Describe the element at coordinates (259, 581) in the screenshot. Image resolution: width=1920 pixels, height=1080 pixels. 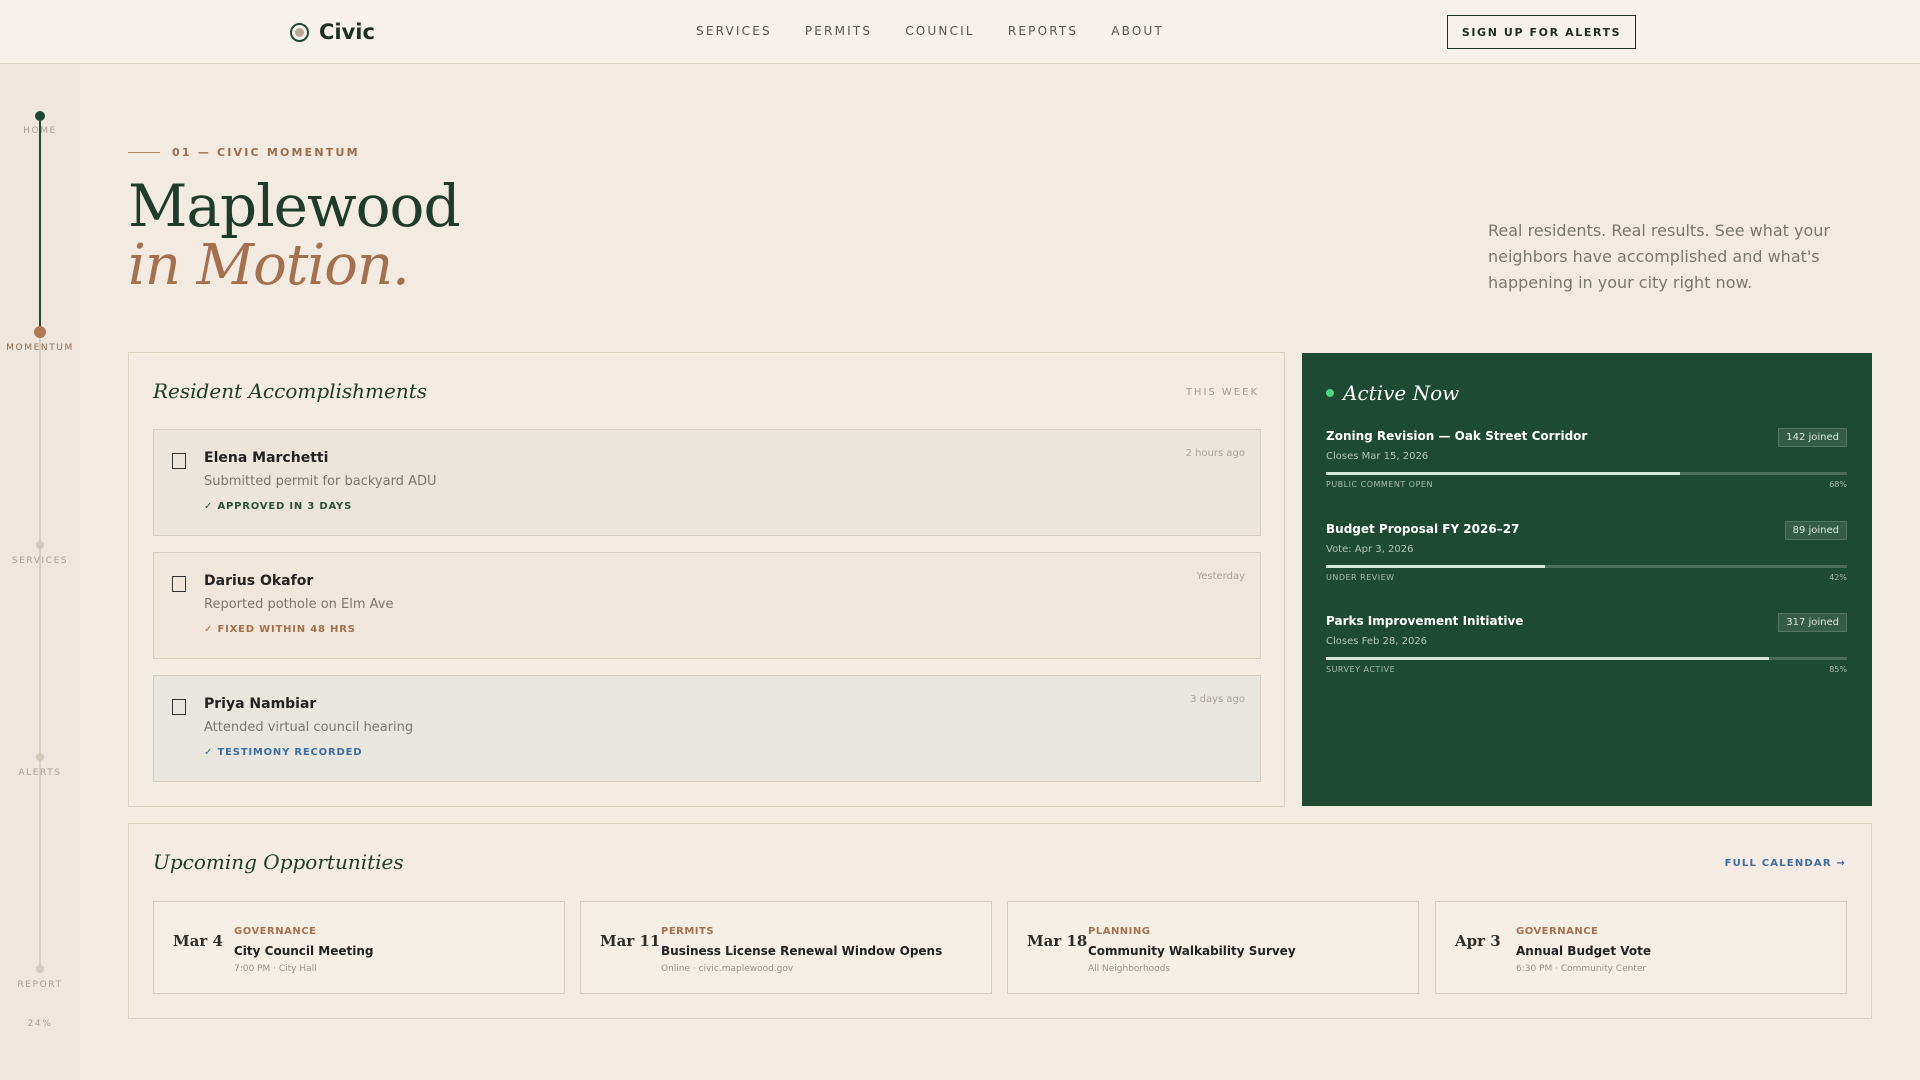
I see `resident-name: Darius Okafor` at that location.